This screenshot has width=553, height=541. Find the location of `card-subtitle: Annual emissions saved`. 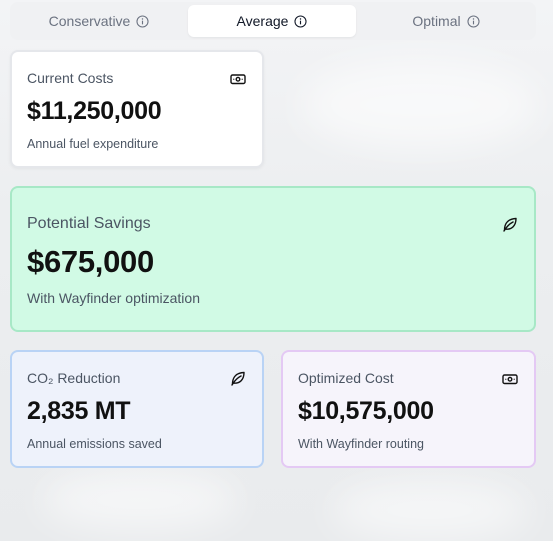

card-subtitle: Annual emissions saved is located at coordinates (94, 444).